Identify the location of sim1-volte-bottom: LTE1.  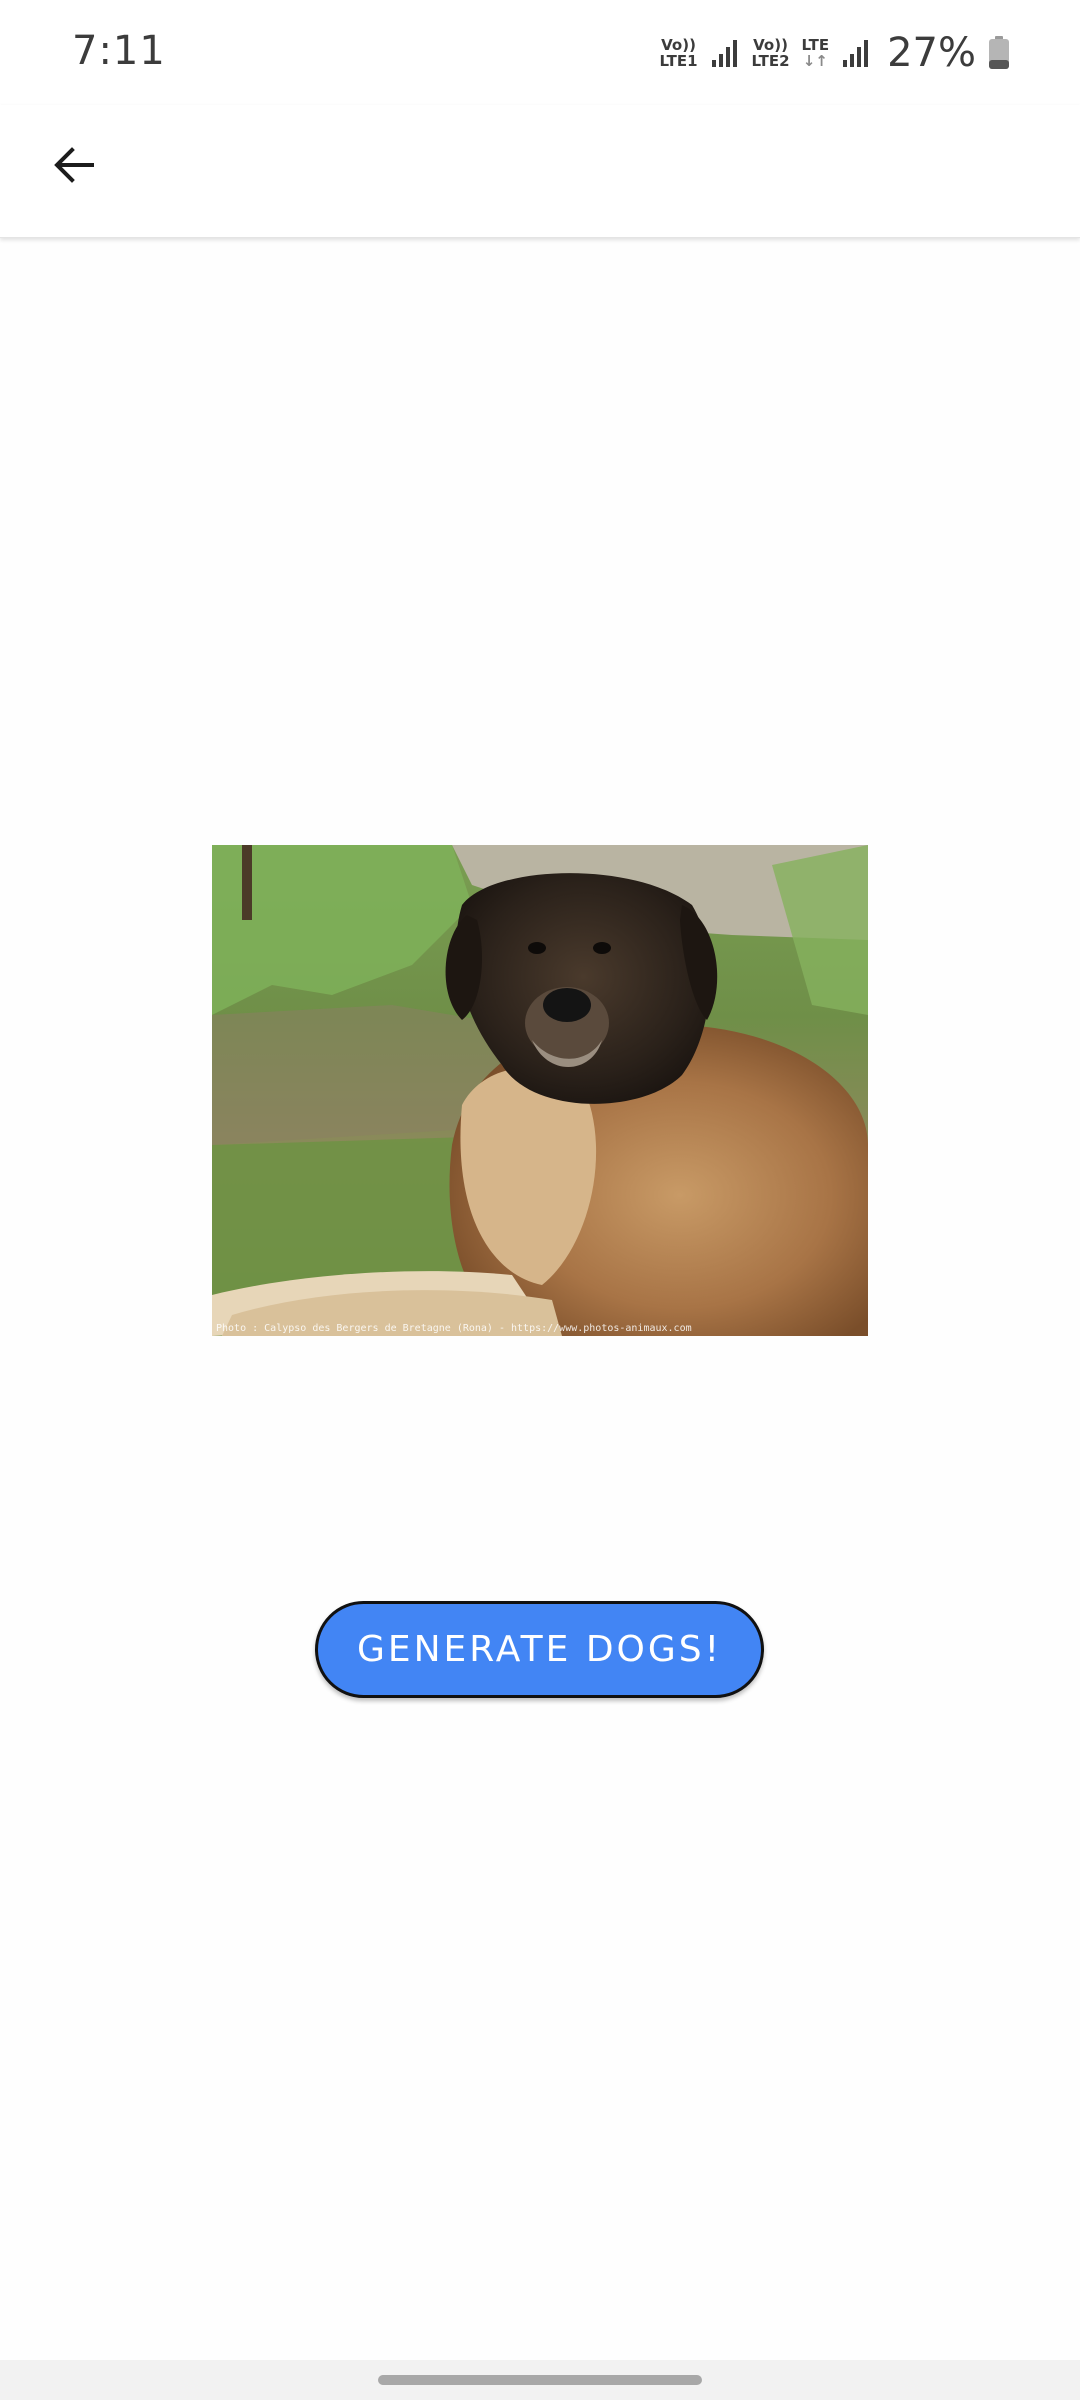
(678, 61).